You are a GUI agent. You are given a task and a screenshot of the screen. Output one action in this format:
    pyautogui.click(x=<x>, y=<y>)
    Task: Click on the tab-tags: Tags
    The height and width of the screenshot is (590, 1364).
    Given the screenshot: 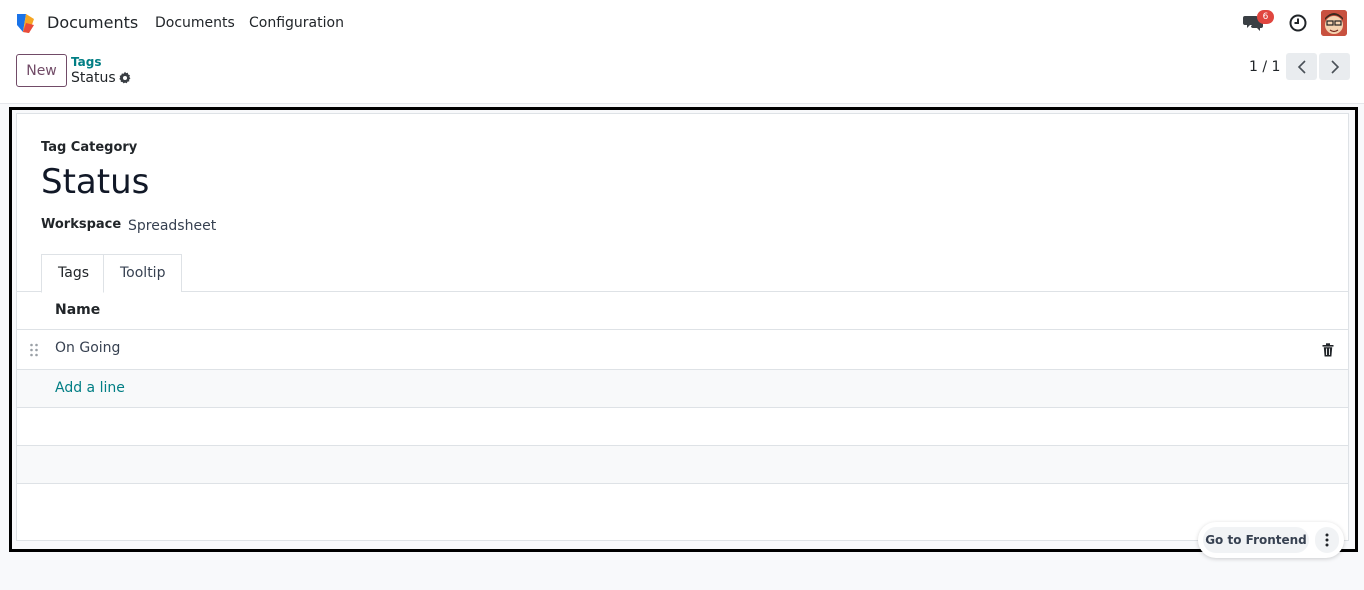 What is the action you would take?
    pyautogui.click(x=72, y=273)
    